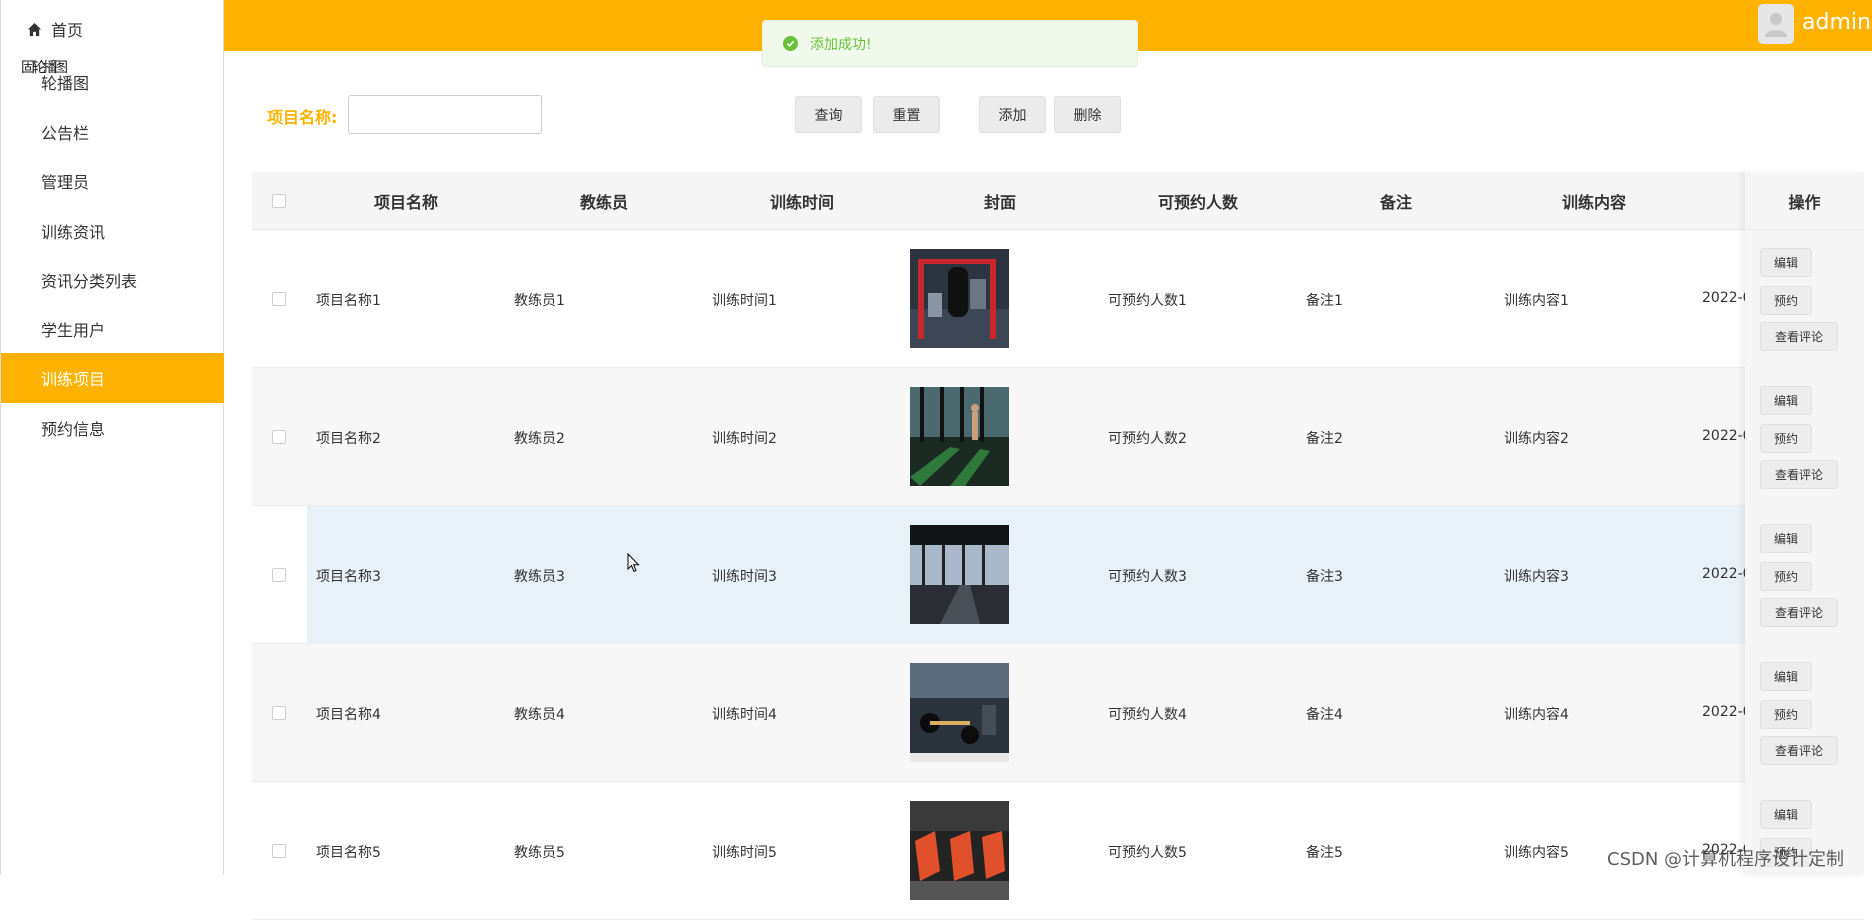  Describe the element at coordinates (1536, 439) in the screenshot. I see `cell-content: 训练内容2` at that location.